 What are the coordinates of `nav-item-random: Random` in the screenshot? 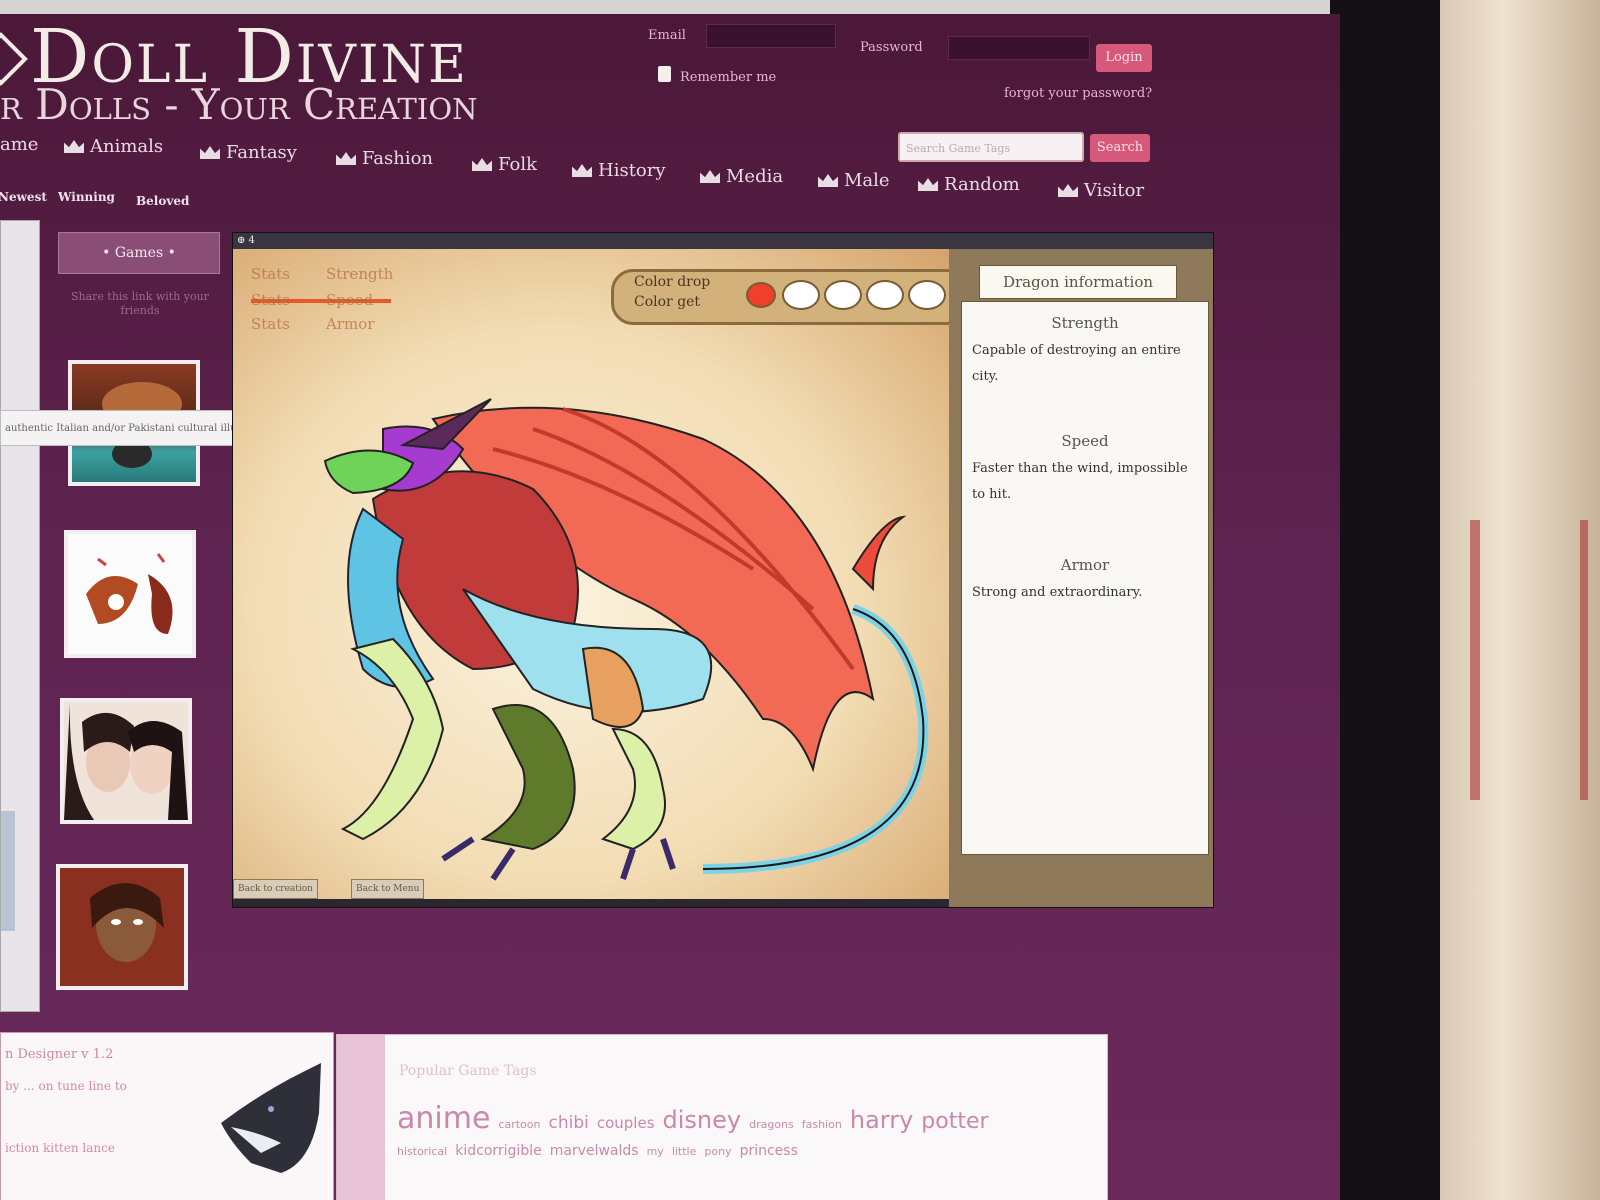 It's located at (969, 184).